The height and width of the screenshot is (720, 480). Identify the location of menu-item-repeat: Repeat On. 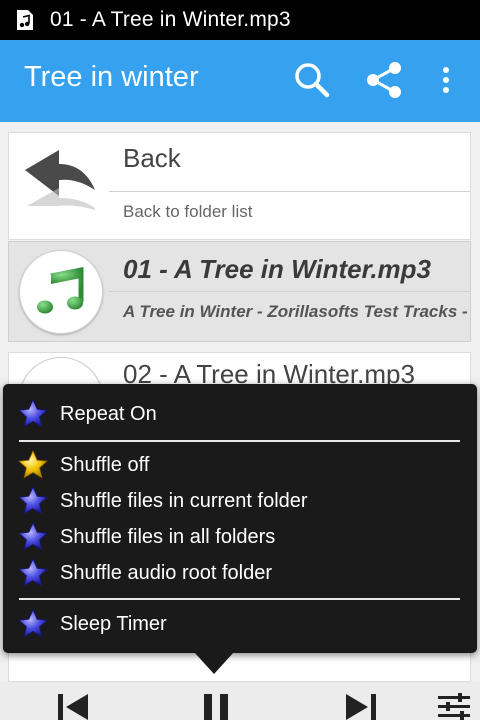
(87, 414).